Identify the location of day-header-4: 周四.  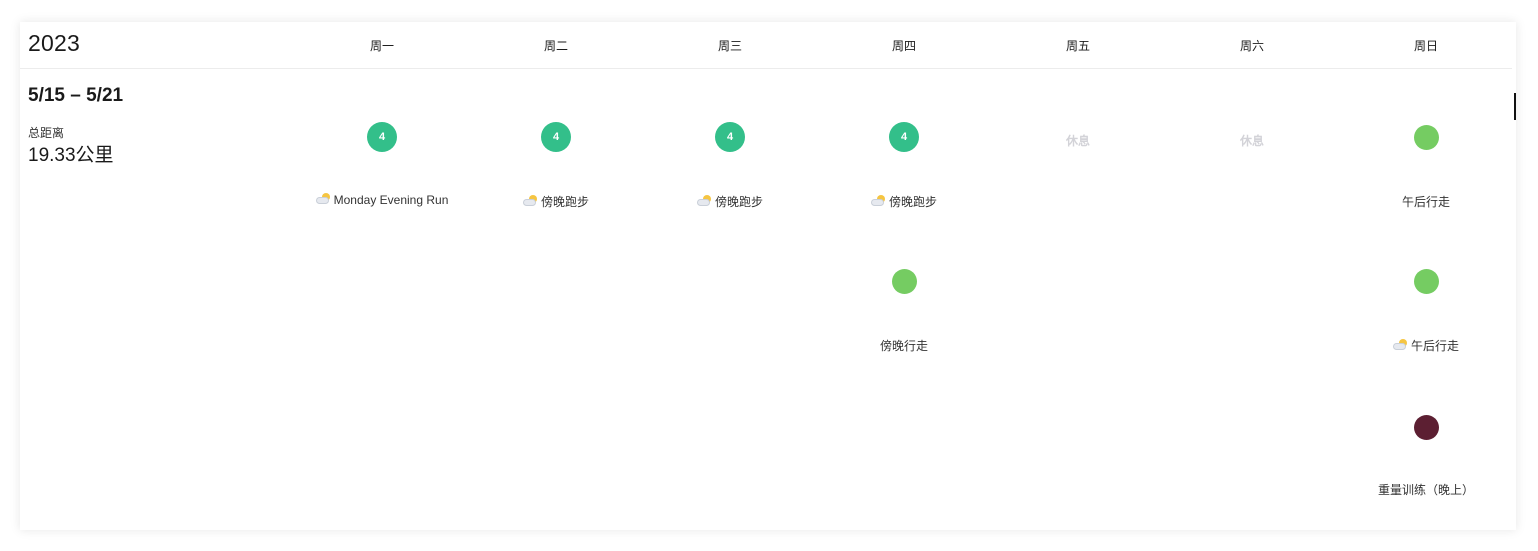
(903, 46).